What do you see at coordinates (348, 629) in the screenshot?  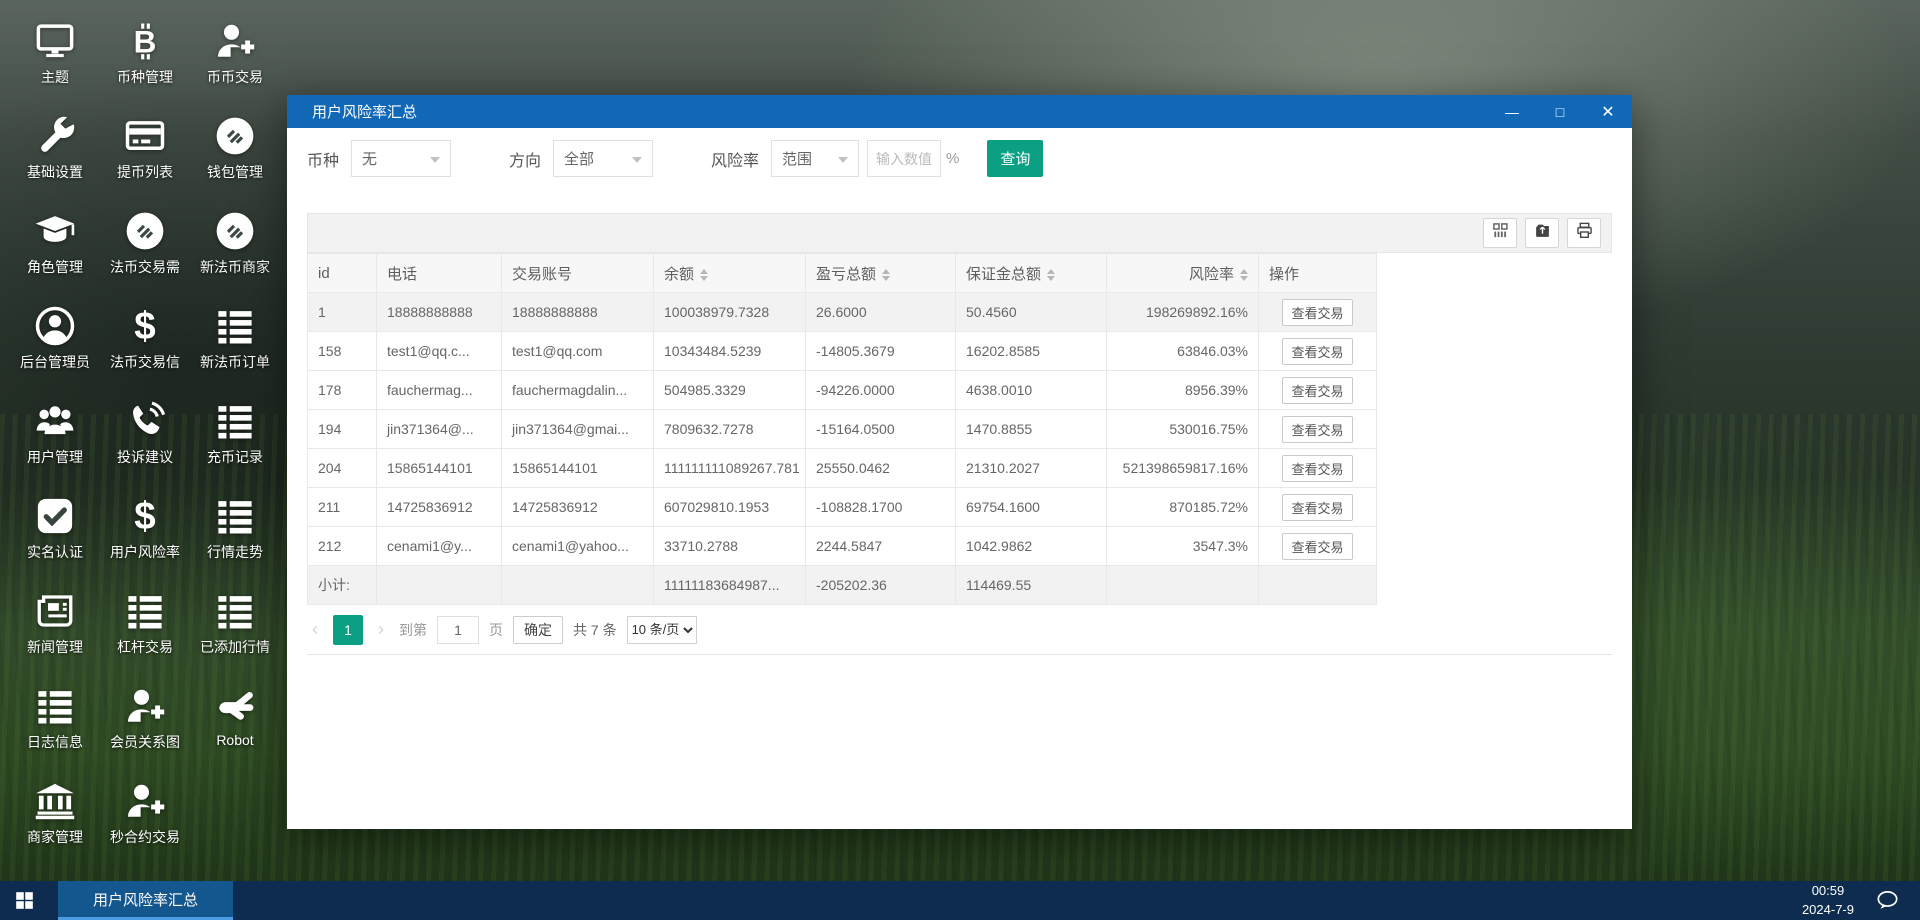 I see `current-page-button: 1` at bounding box center [348, 629].